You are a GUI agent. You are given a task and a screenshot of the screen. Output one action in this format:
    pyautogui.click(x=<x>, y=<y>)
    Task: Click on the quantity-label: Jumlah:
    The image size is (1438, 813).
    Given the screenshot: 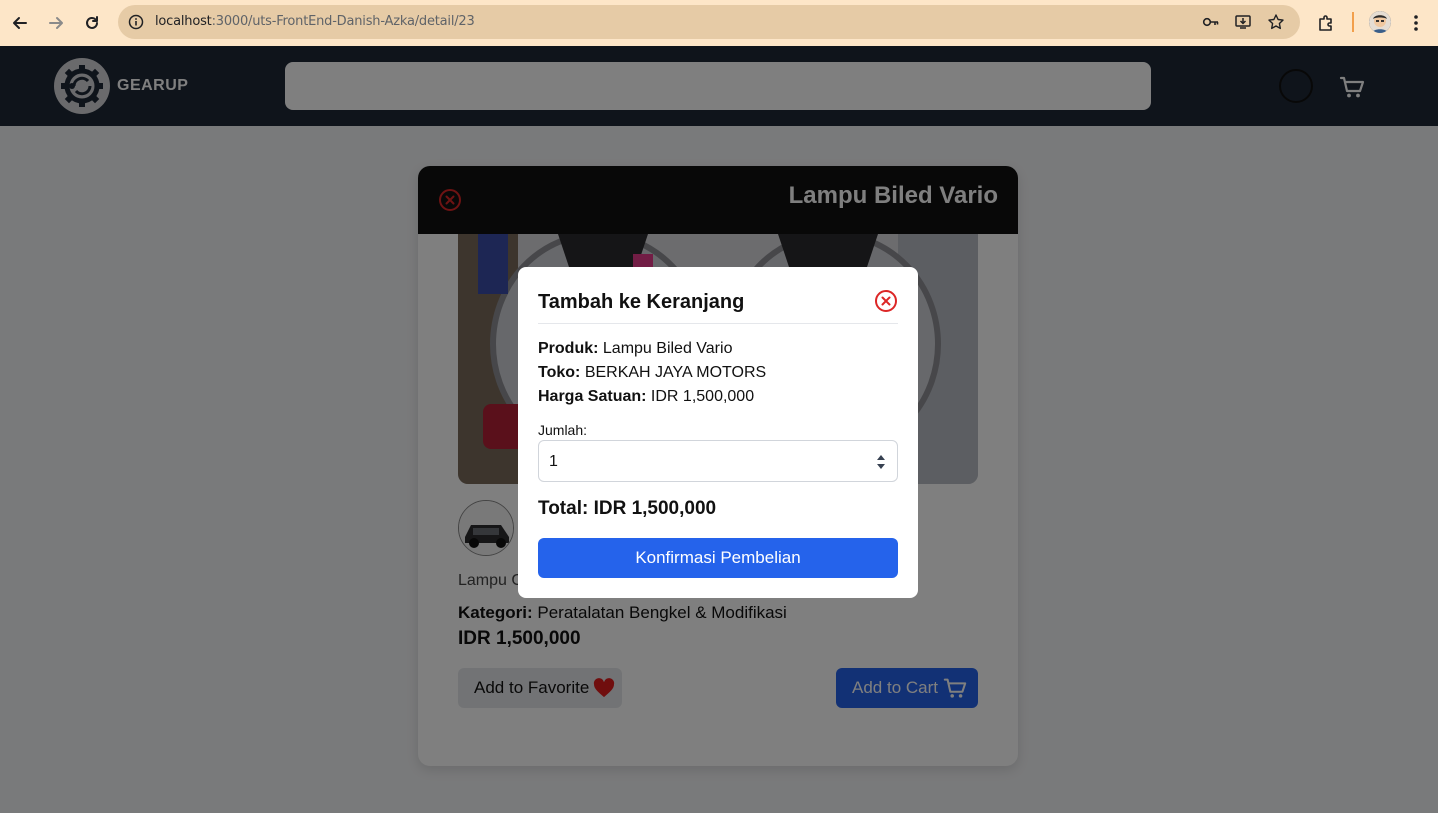 What is the action you would take?
    pyautogui.click(x=563, y=430)
    